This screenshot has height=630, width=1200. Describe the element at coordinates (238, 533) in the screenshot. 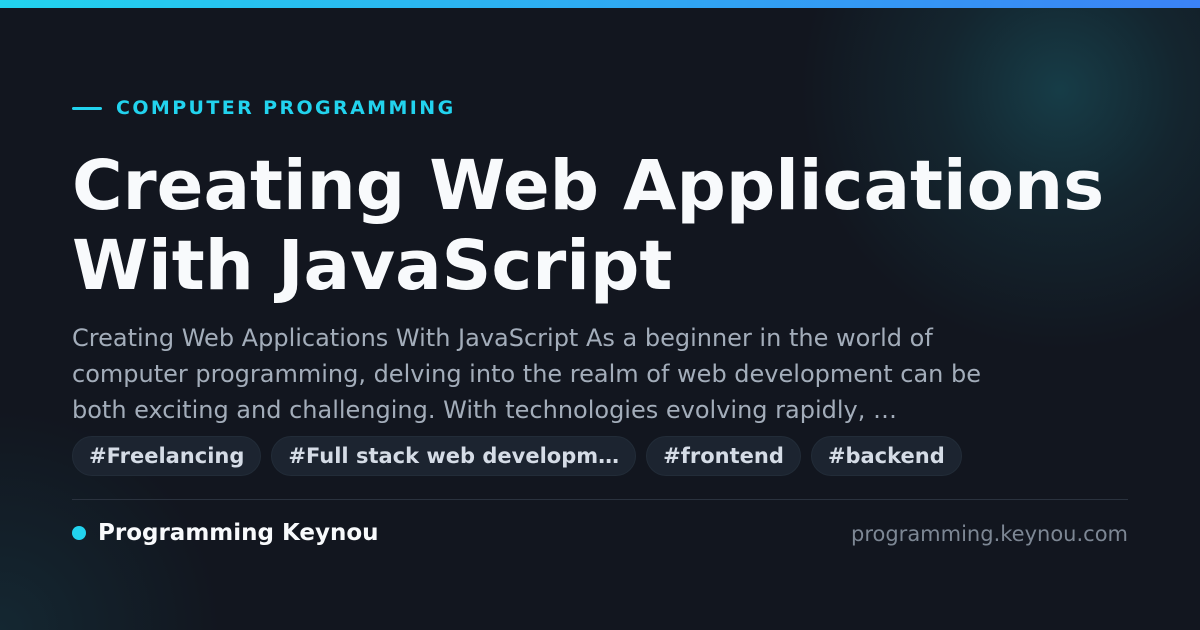

I see `brand-name: Programming Keynou` at that location.